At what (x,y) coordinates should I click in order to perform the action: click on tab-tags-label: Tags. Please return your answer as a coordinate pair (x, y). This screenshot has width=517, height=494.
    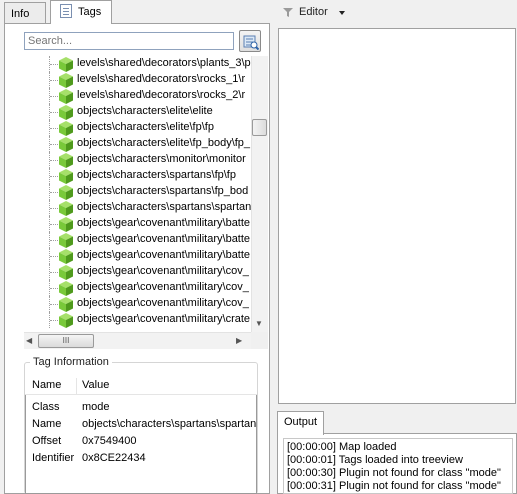
    Looking at the image, I should click on (90, 12).